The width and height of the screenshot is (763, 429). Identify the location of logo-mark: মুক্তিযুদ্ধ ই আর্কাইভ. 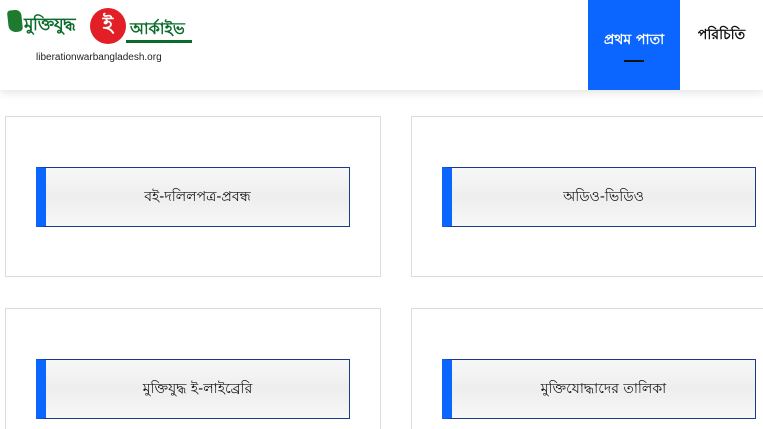
(102, 26).